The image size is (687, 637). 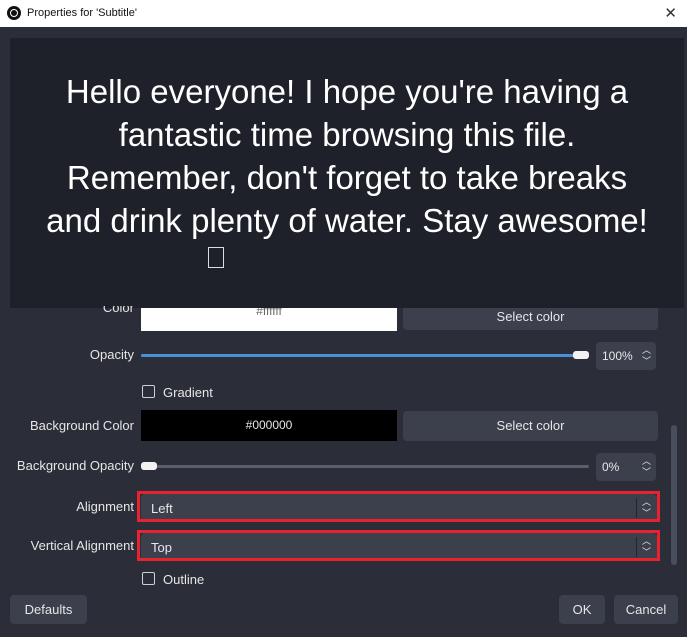 I want to click on outline-checkbox, so click(x=148, y=578).